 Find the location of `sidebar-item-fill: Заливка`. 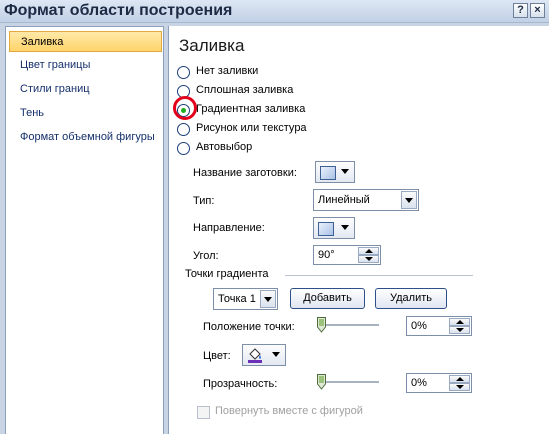

sidebar-item-fill: Заливка is located at coordinates (85, 41).